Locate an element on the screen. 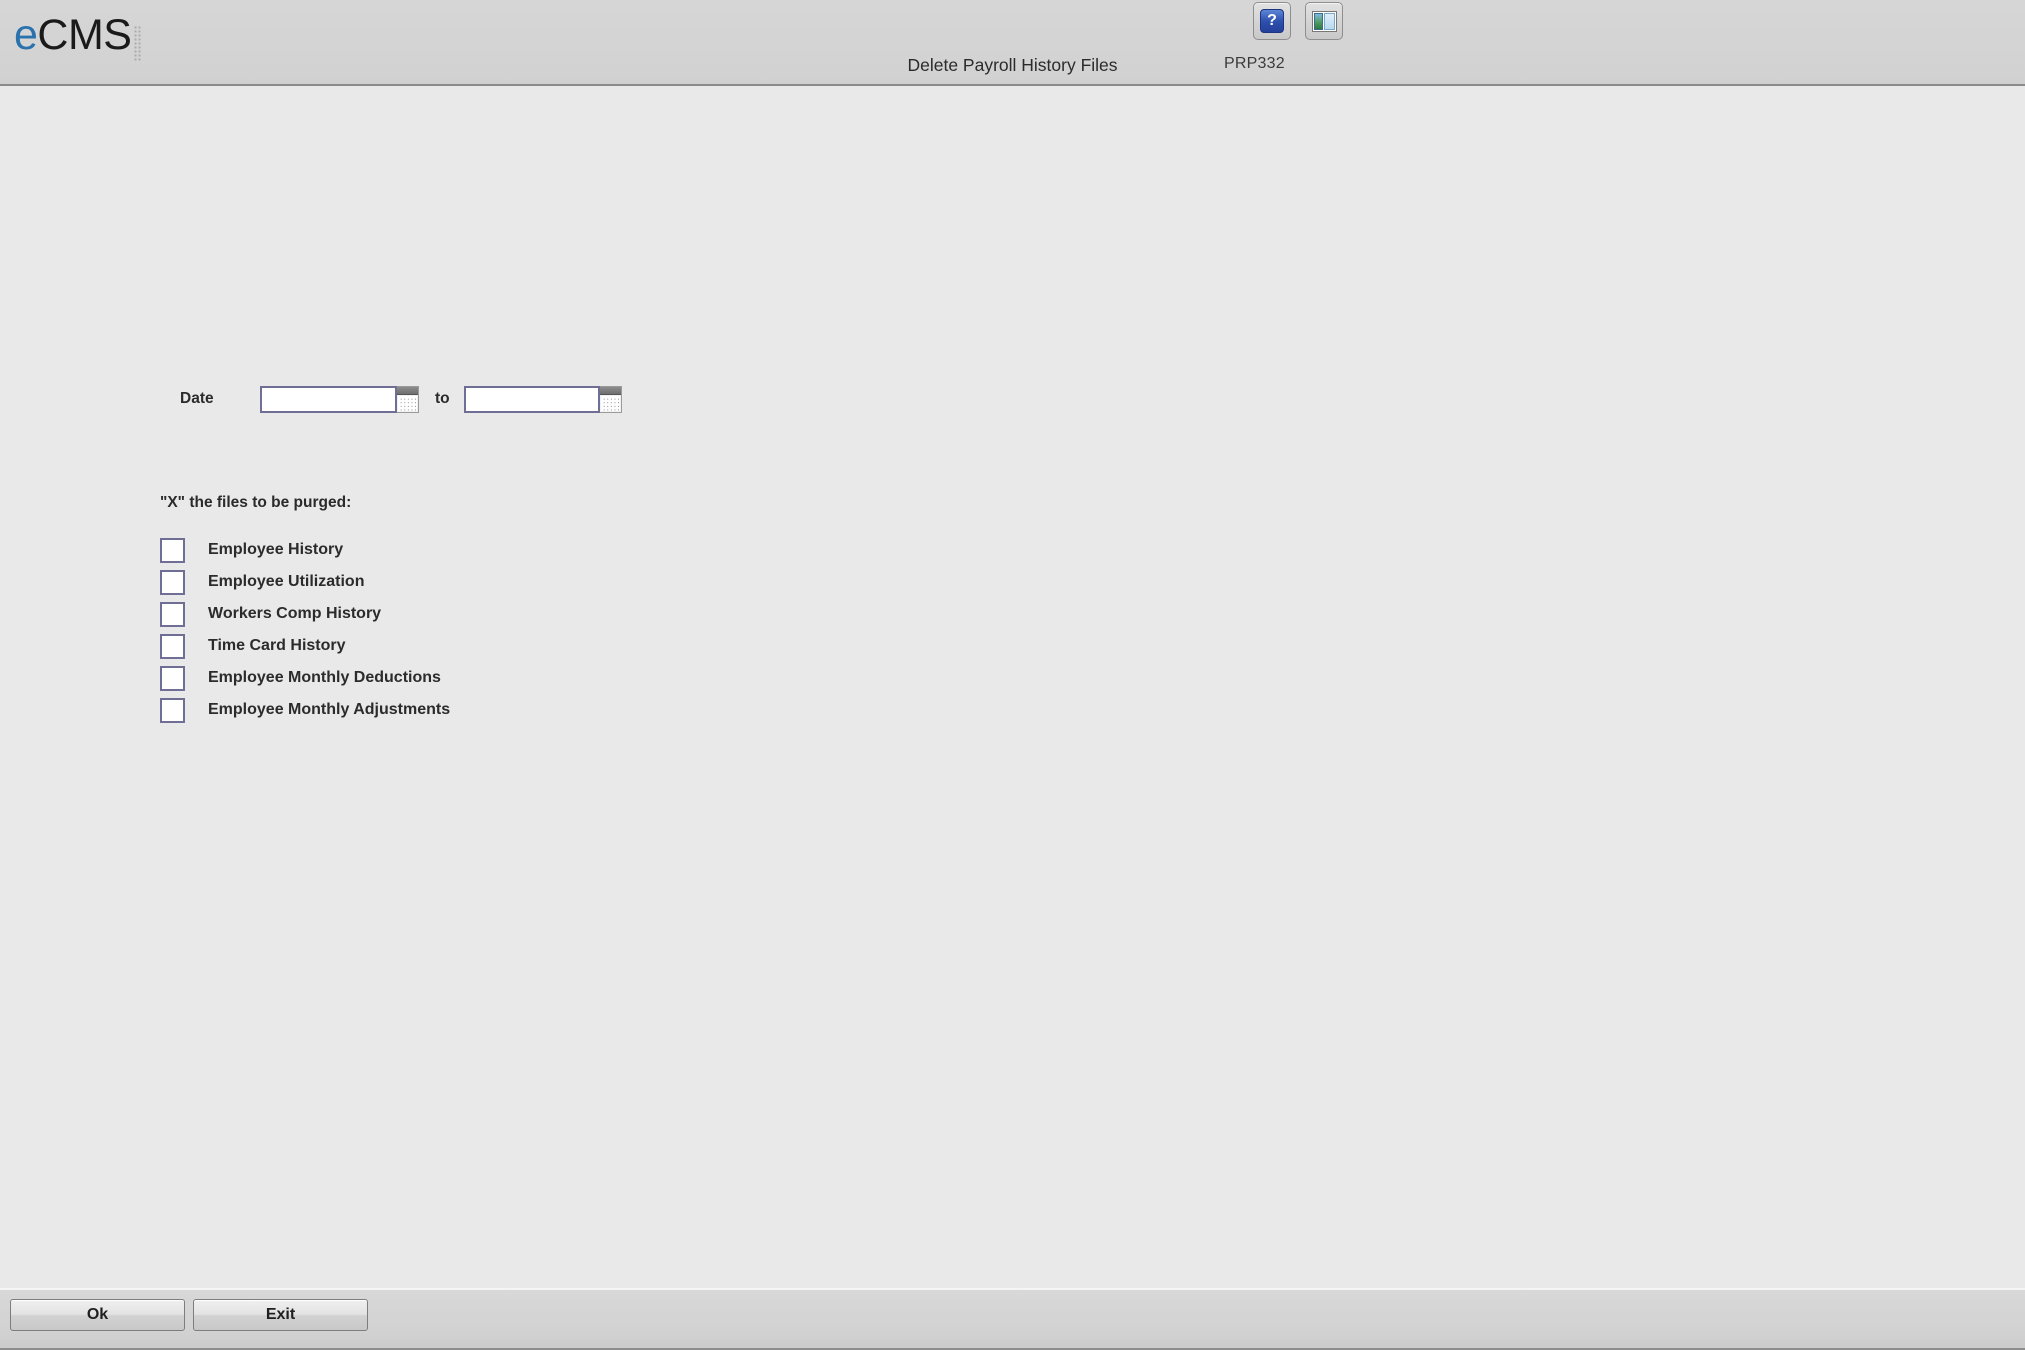  purge-row: Employee Utilization is located at coordinates (305, 582).